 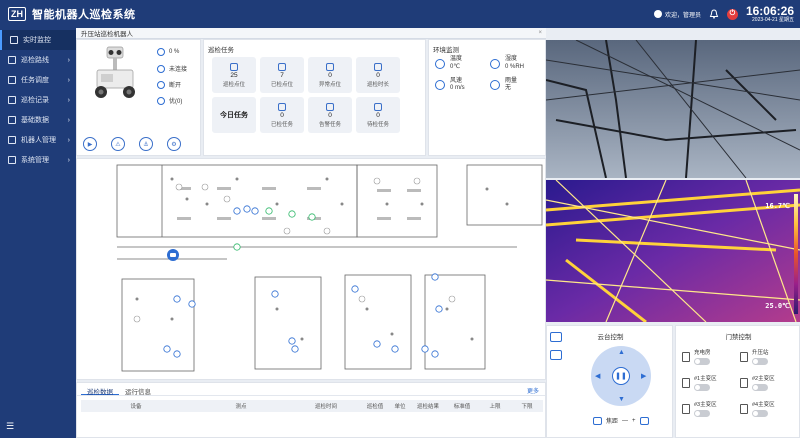 What do you see at coordinates (12, 120) in the screenshot?
I see `database-icon` at bounding box center [12, 120].